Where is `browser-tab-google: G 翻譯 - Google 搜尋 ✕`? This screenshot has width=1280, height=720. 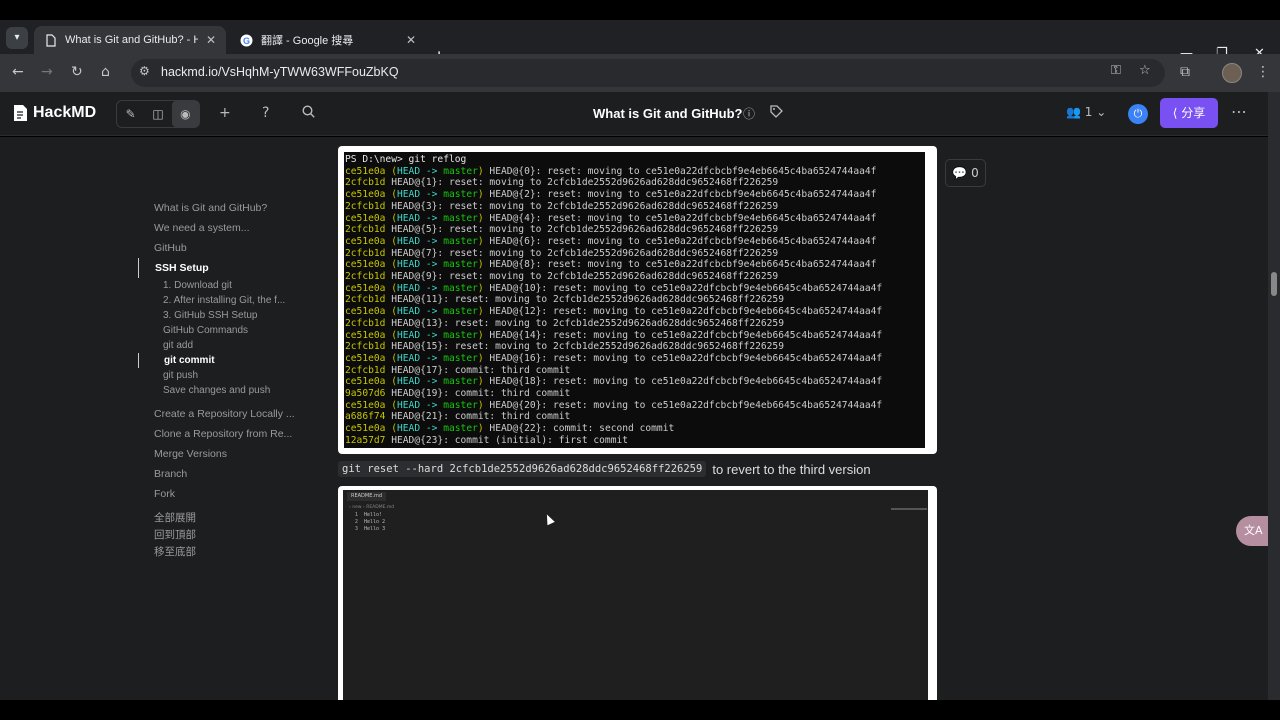
browser-tab-google: G 翻譯 - Google 搜尋 ✕ is located at coordinates (328, 40).